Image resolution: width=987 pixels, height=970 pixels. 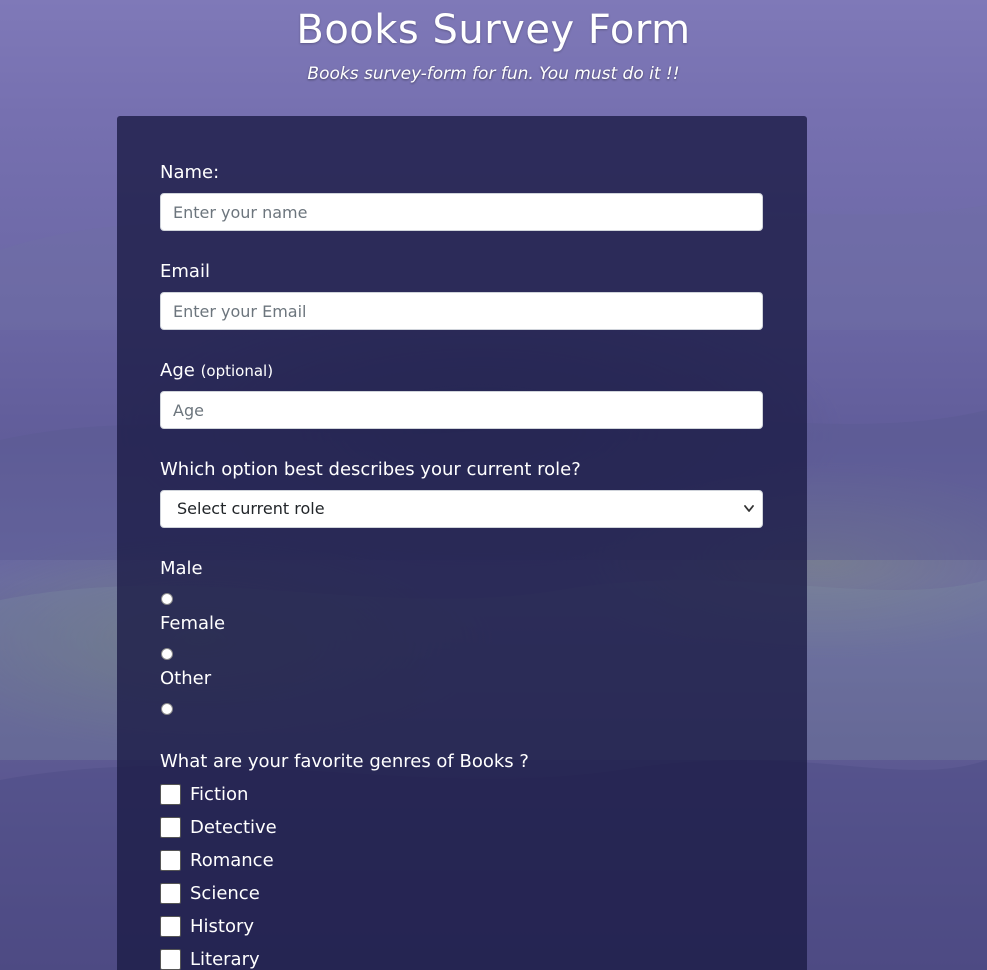 I want to click on genre-science-label: Science, so click(x=225, y=893).